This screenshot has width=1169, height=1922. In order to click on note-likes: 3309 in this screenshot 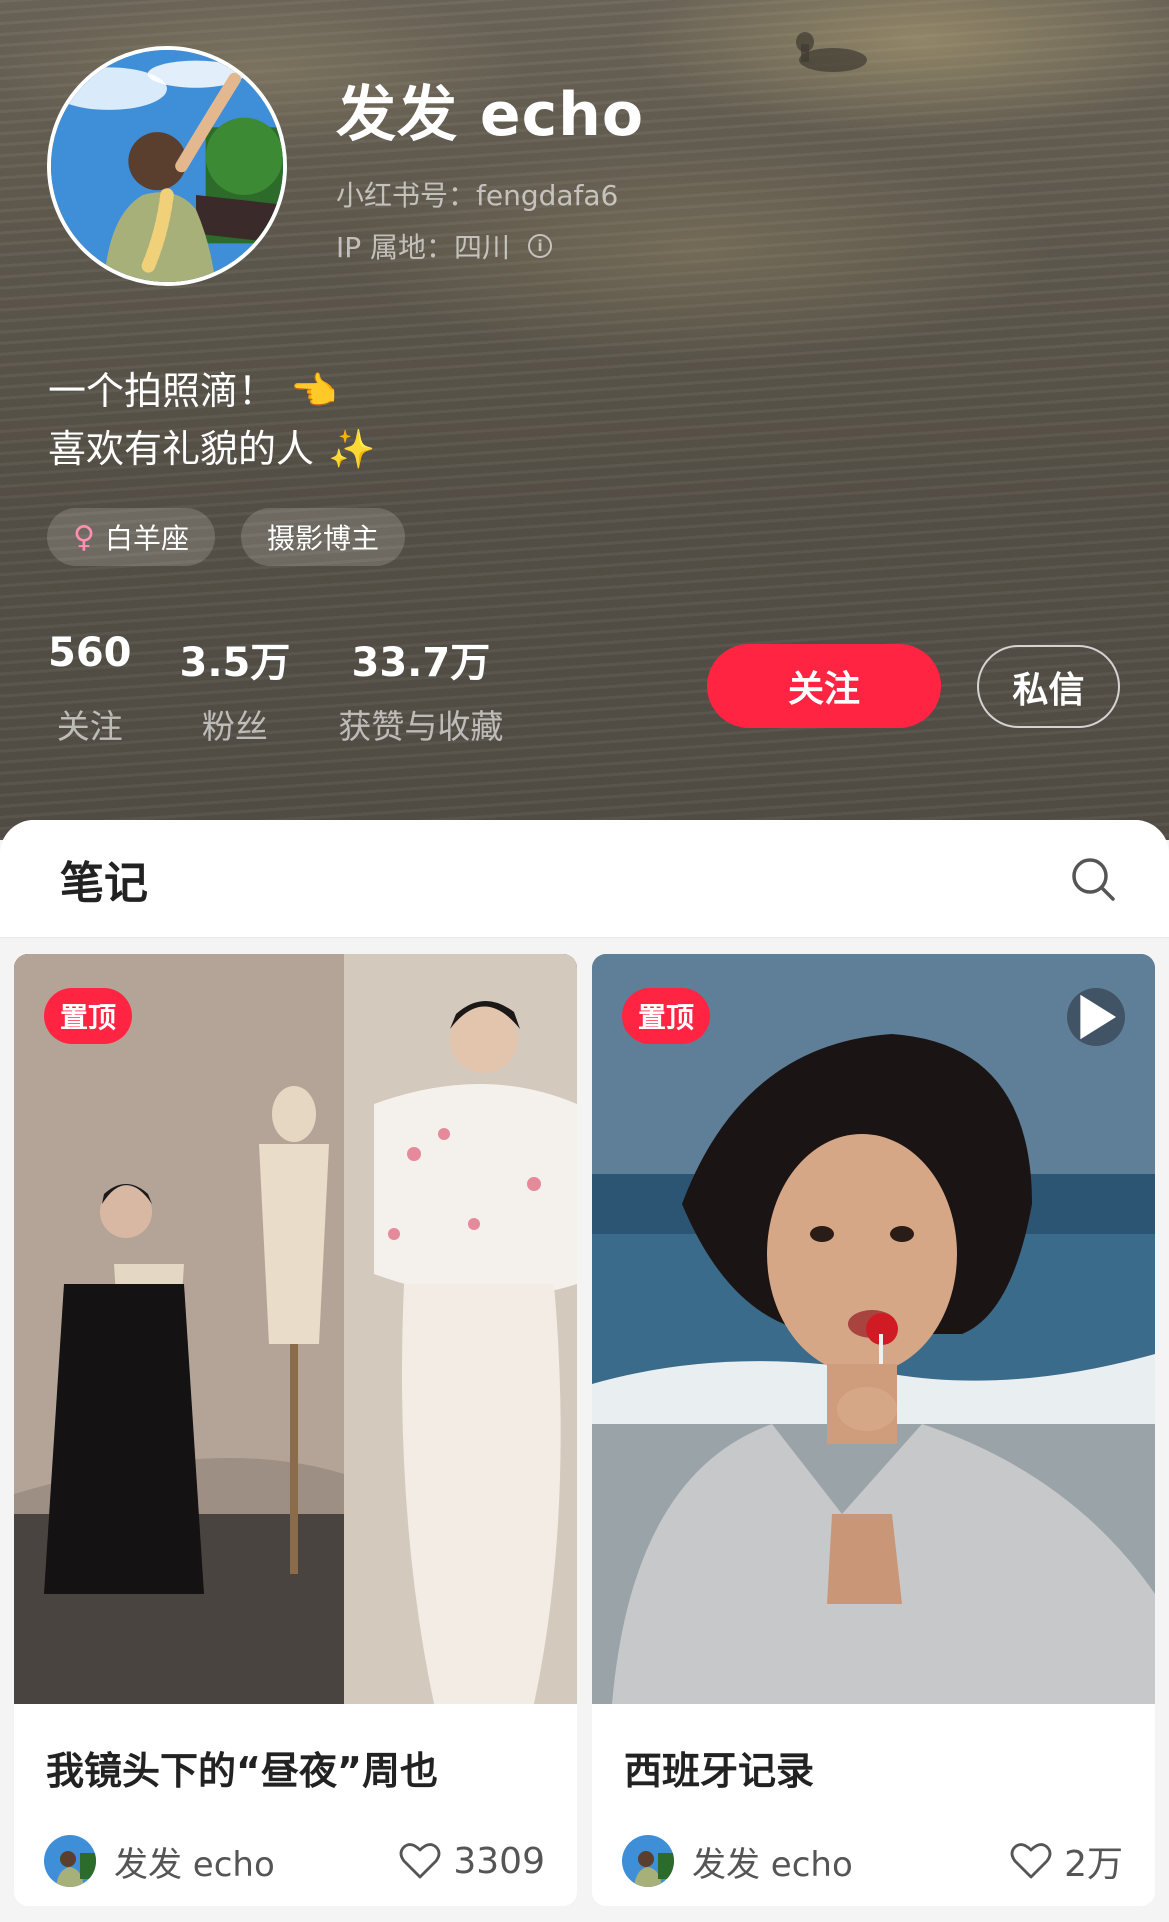, I will do `click(472, 1861)`.